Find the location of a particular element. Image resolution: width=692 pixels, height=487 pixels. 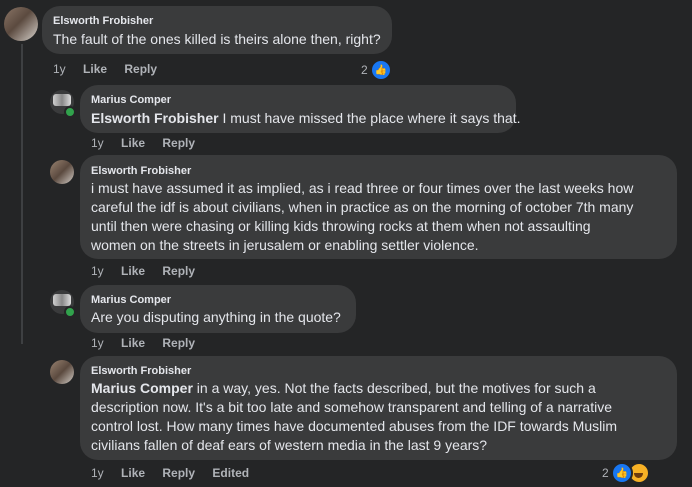

comment-text: Are you disputing anything in the quote? is located at coordinates (216, 317).